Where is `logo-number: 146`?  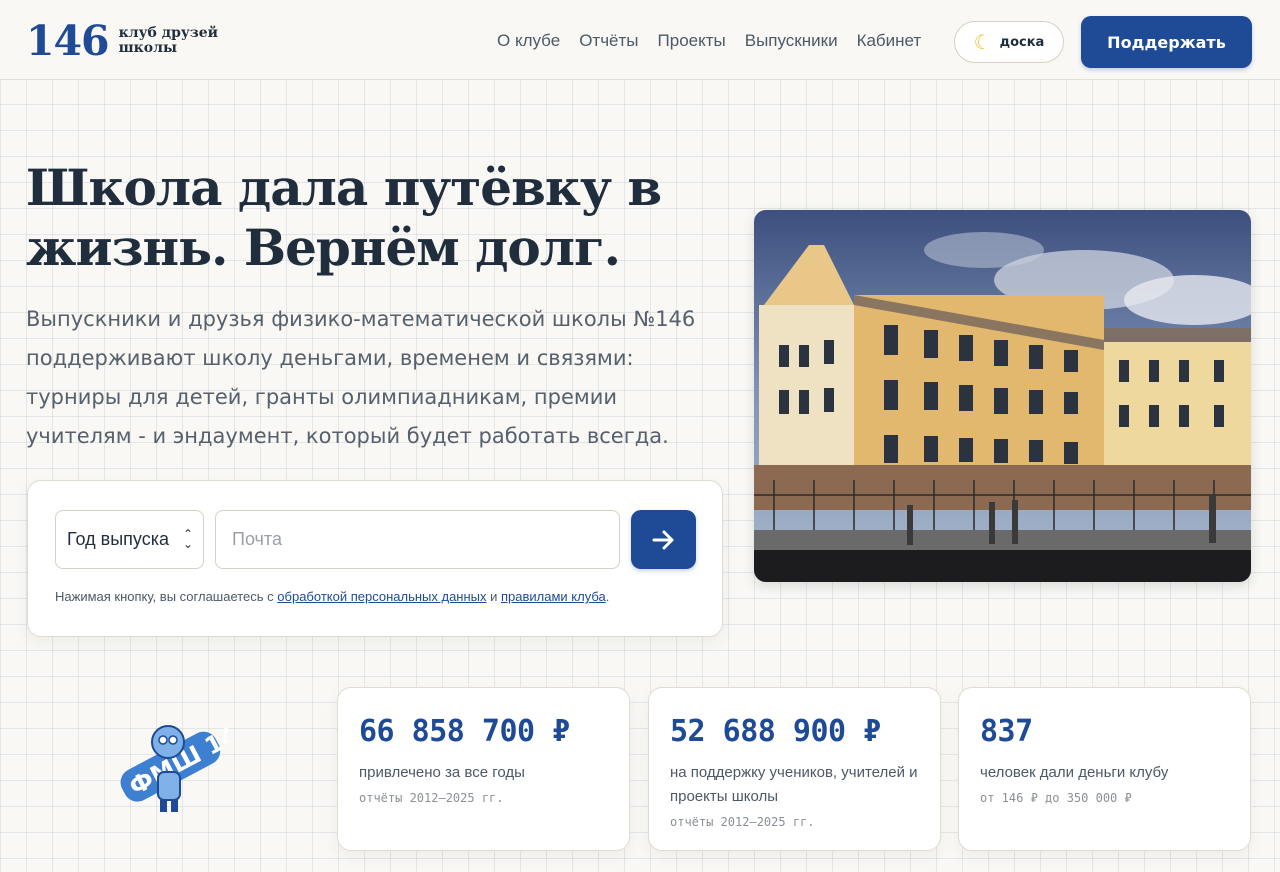
logo-number: 146 is located at coordinates (68, 41).